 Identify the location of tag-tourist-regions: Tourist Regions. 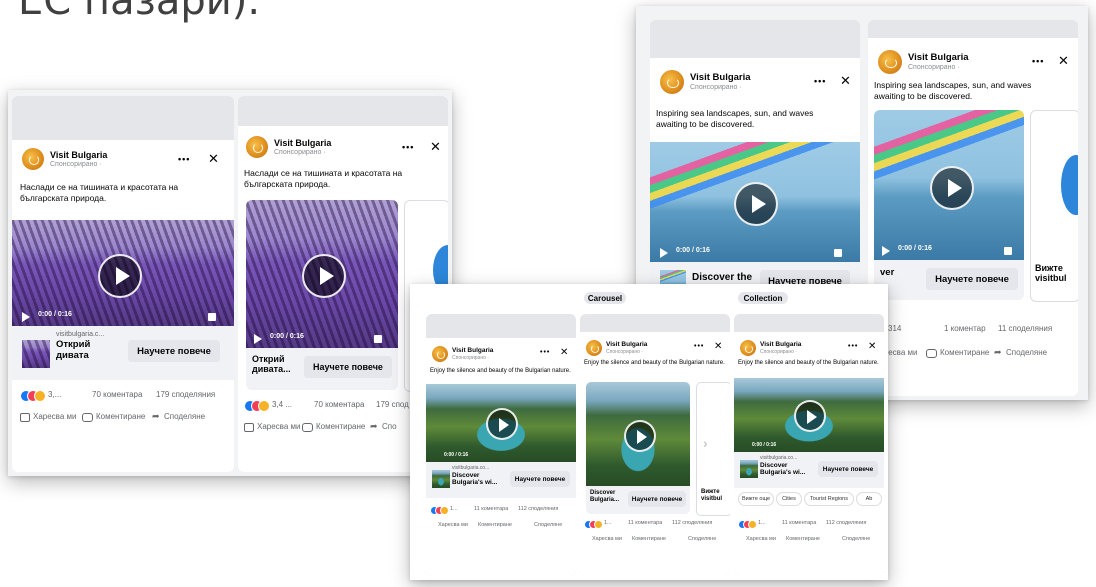
(829, 499).